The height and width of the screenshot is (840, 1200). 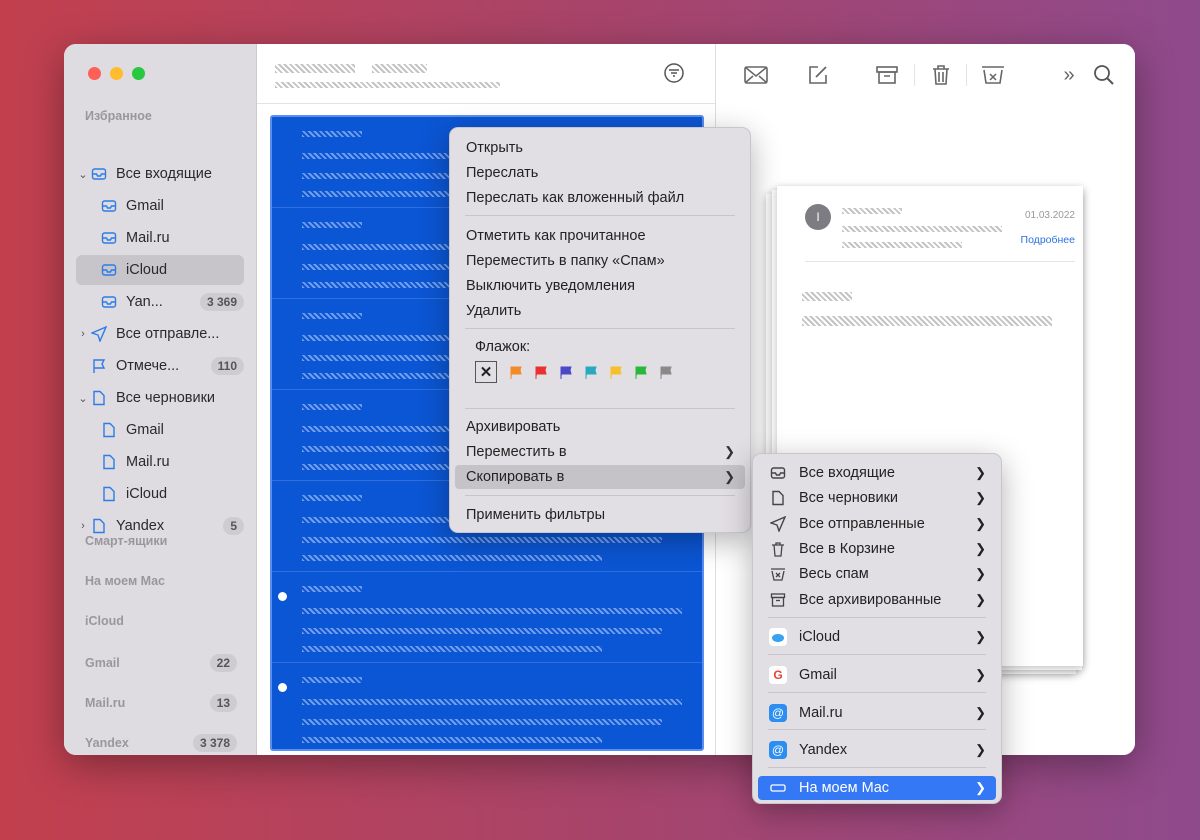 I want to click on flag-icon, so click(x=99, y=366).